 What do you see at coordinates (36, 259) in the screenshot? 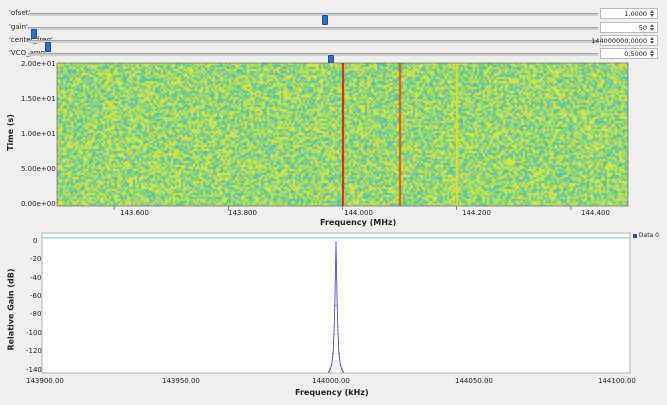
I see `spectrum-y-tick: -20` at bounding box center [36, 259].